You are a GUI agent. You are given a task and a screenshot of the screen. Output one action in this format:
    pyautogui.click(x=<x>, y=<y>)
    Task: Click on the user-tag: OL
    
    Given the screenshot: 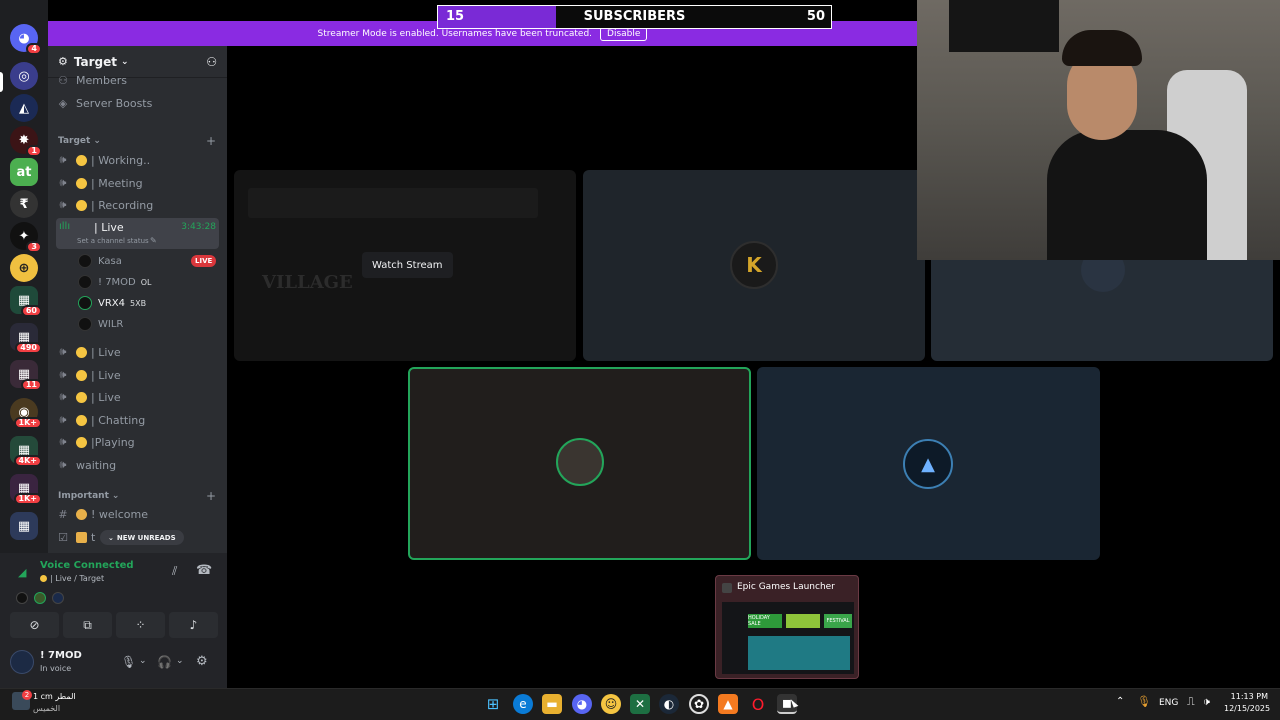 What is the action you would take?
    pyautogui.click(x=146, y=282)
    